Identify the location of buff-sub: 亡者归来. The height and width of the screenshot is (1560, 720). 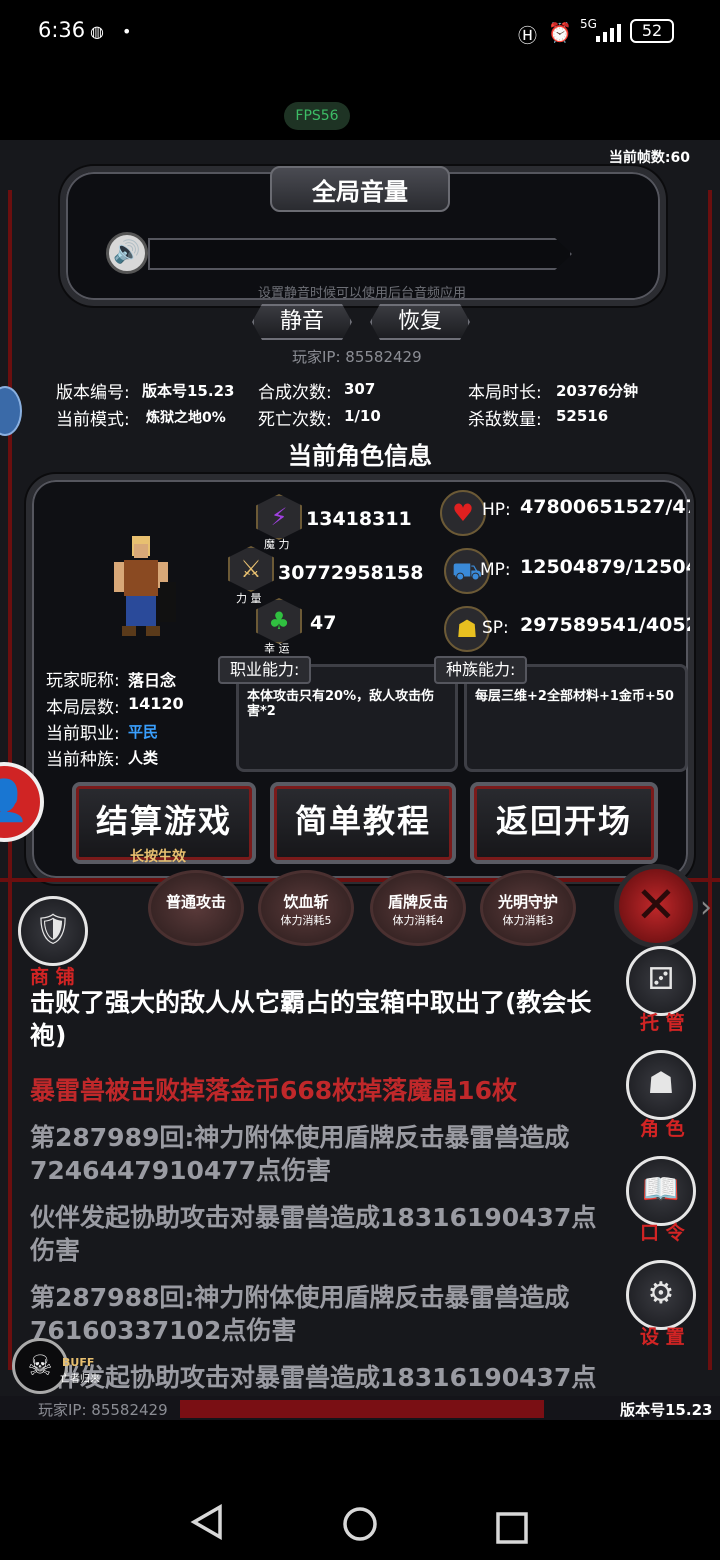
(80, 1379).